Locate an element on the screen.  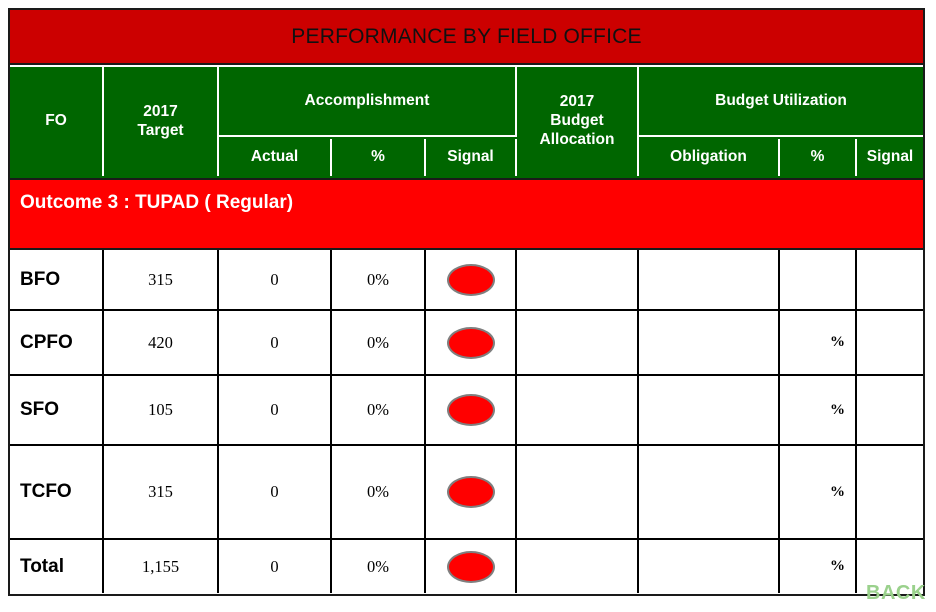
header-accomplishment-signal: Signal is located at coordinates (471, 157).